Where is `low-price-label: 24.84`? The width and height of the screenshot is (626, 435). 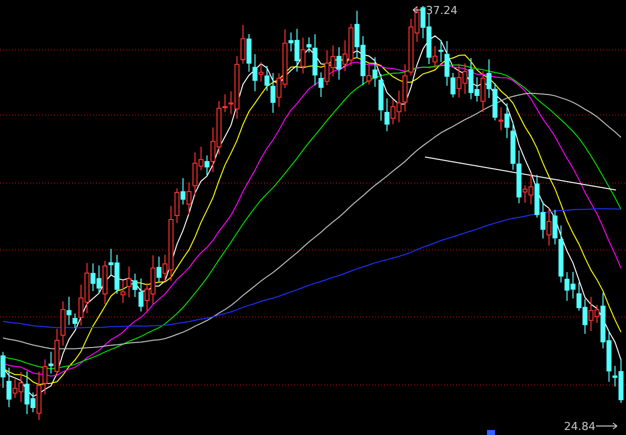
low-price-label: 24.84 is located at coordinates (580, 426).